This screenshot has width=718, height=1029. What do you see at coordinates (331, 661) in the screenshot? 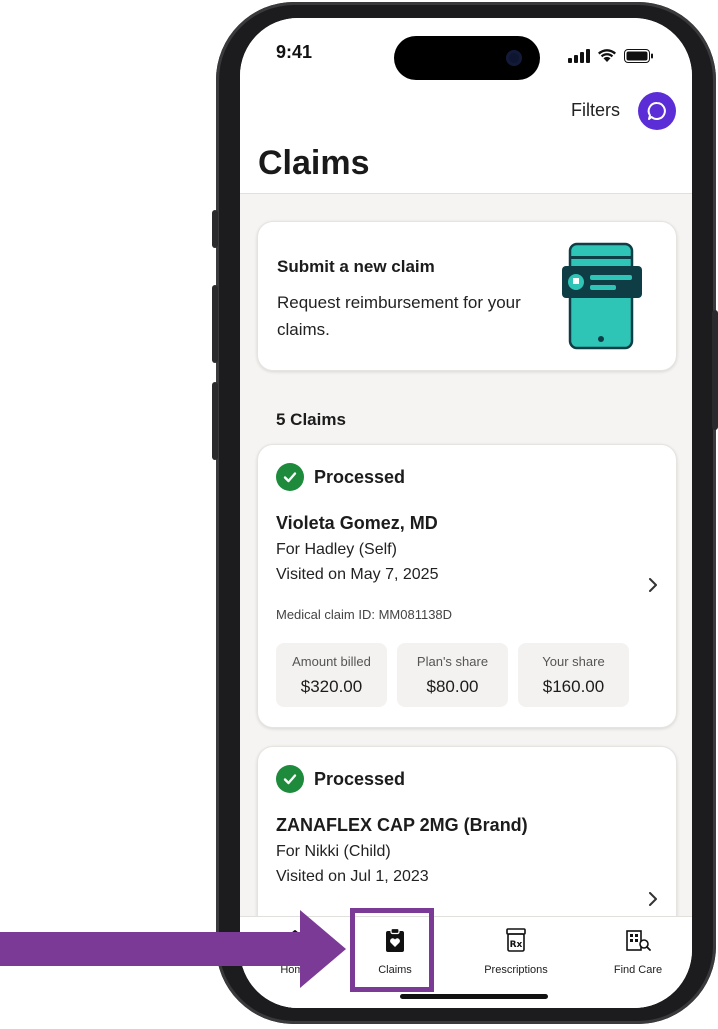
I see `amount-label: Amount billed` at bounding box center [331, 661].